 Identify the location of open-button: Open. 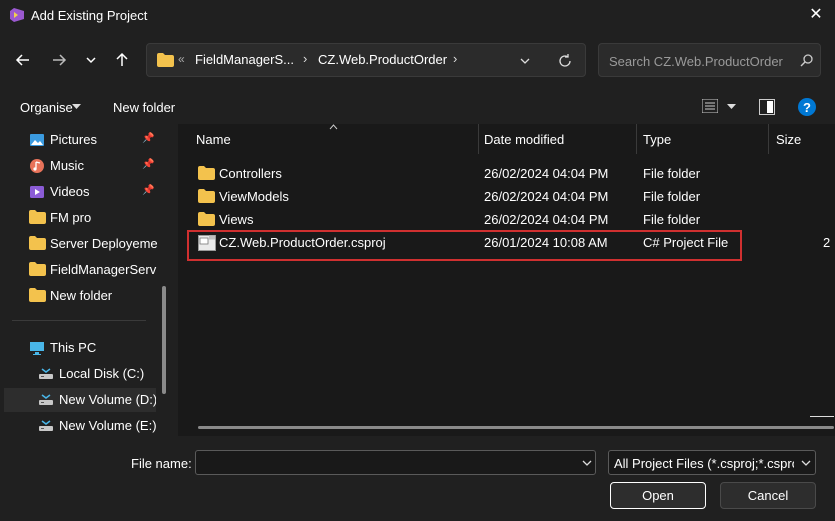
(658, 495).